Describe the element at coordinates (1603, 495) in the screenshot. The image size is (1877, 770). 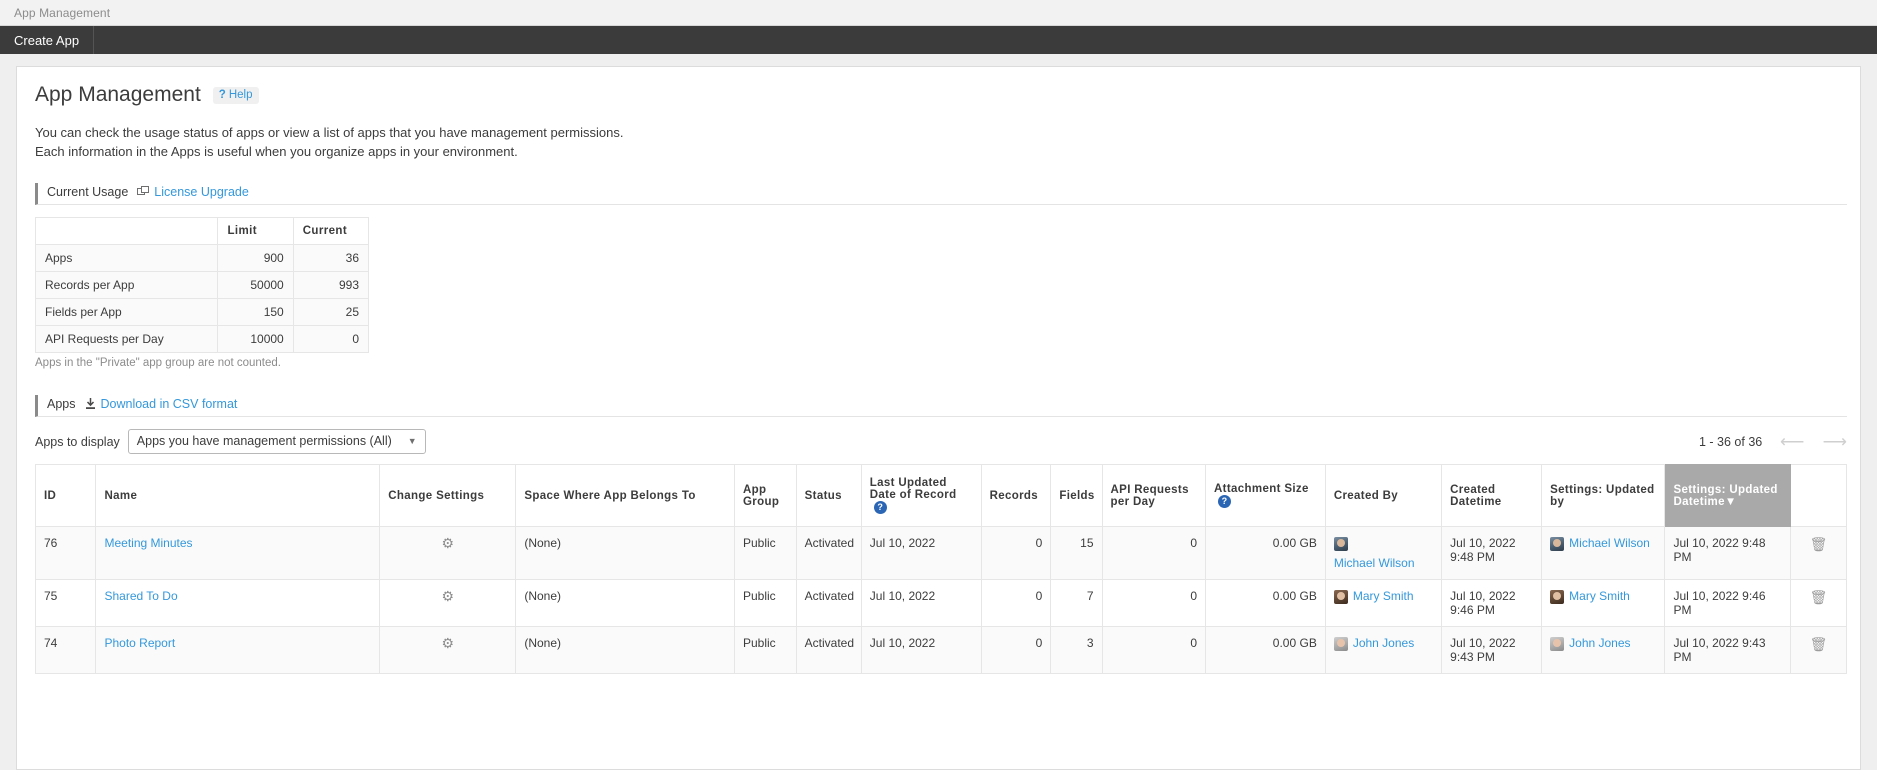
I see `apps-col-updated-by: Settings: Updated by` at that location.